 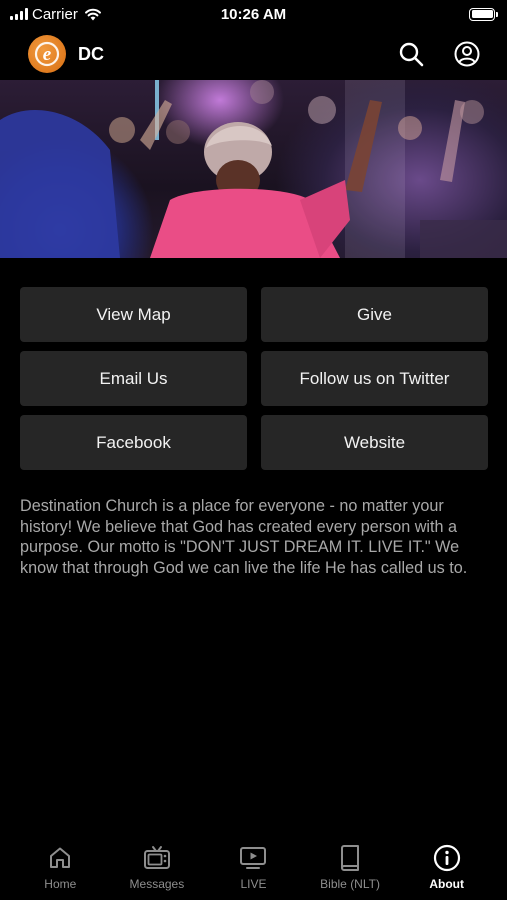 I want to click on app-logo: e, so click(x=47, y=54).